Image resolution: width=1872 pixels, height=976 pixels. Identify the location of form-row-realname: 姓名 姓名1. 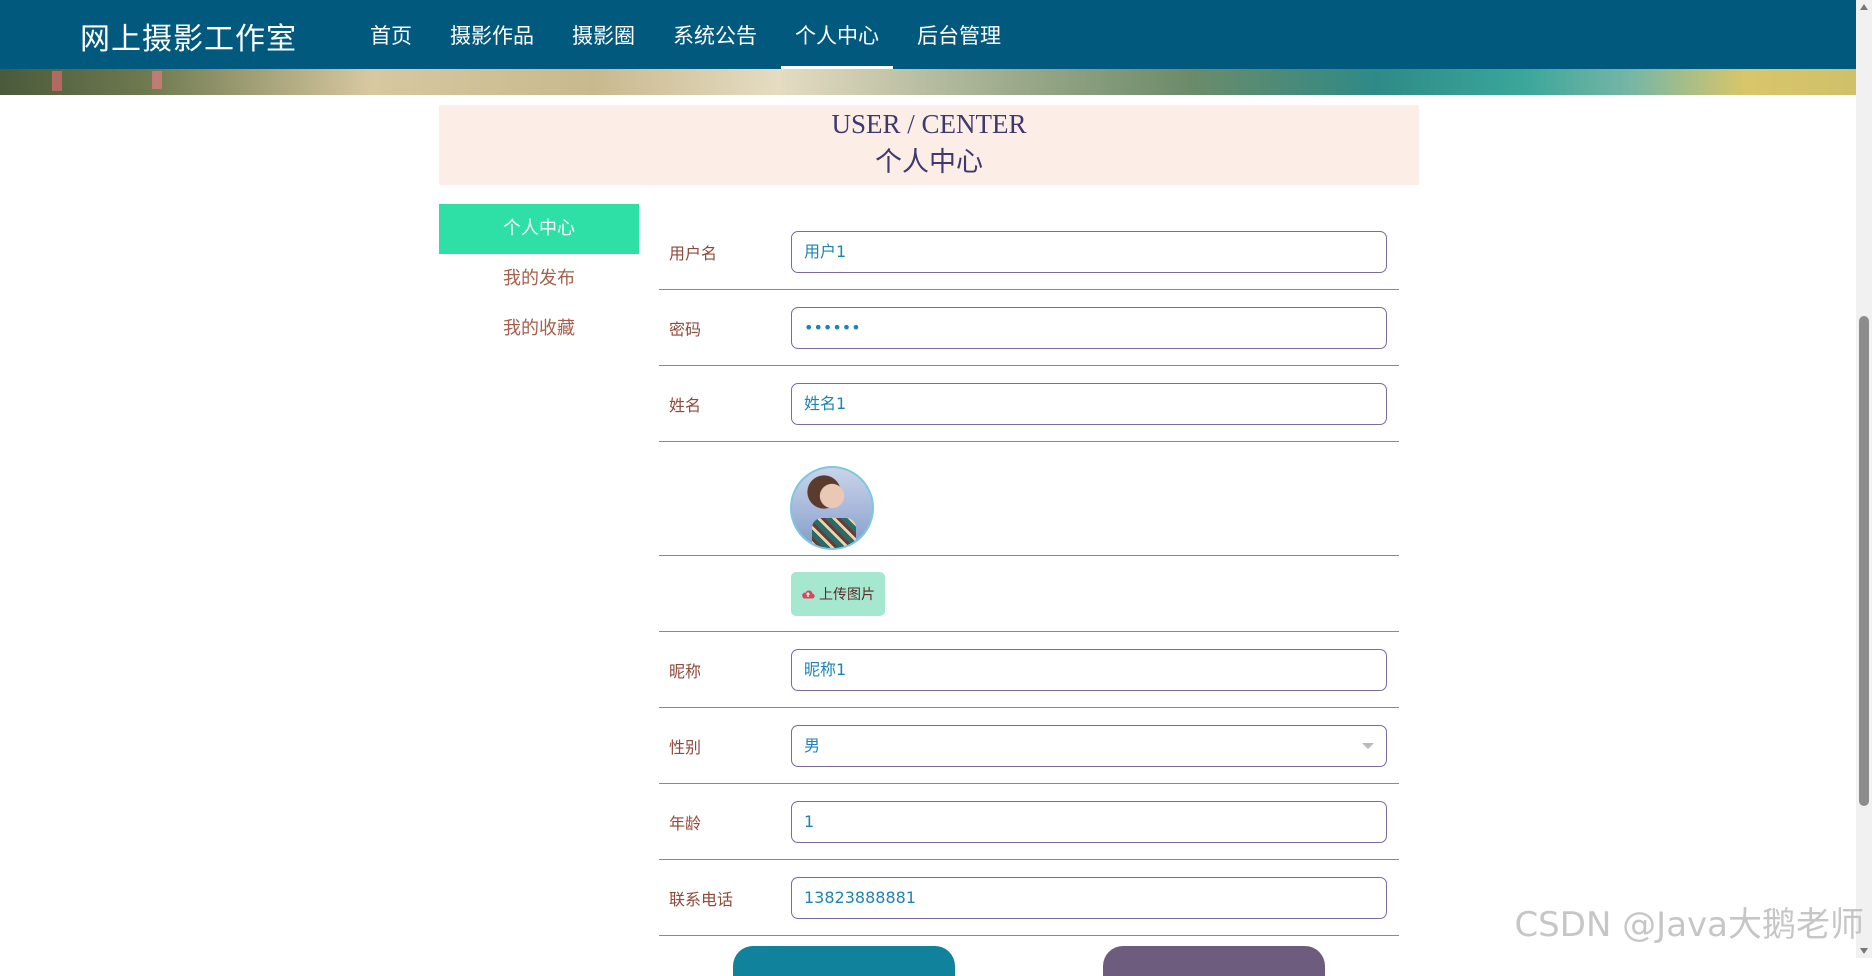
(1029, 404).